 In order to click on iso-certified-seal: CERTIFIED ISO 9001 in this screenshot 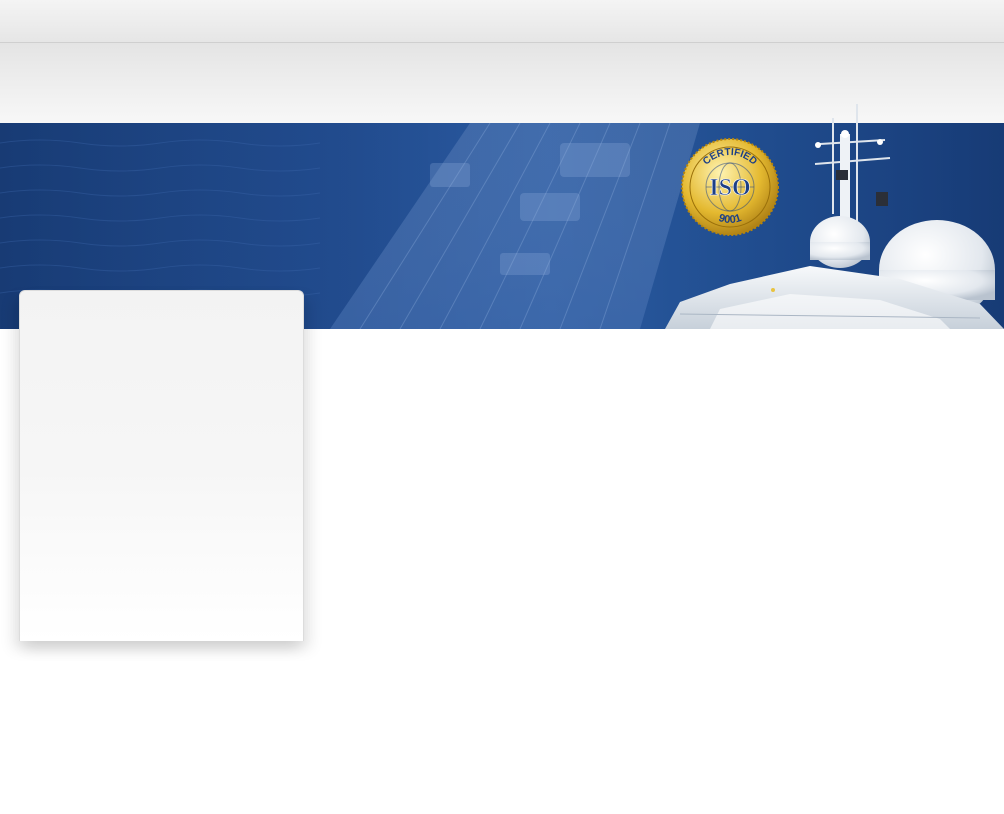, I will do `click(730, 187)`.